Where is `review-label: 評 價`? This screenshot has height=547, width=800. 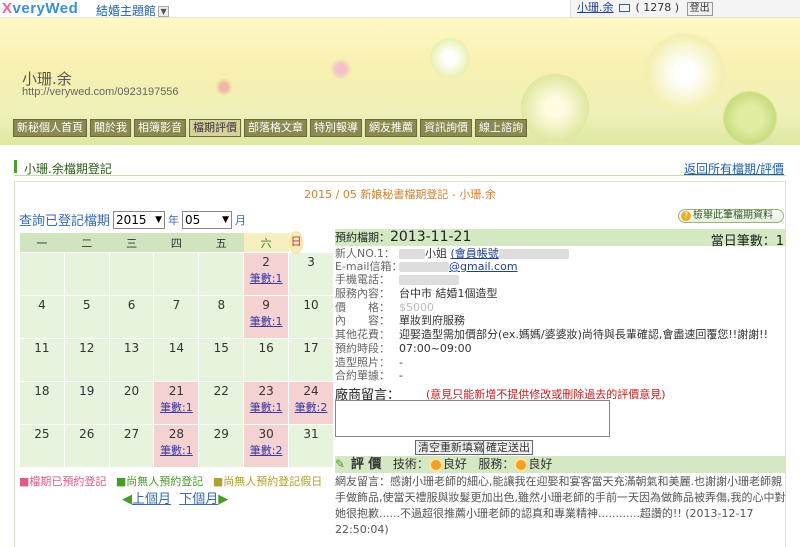
review-label: 評 價 is located at coordinates (366, 464).